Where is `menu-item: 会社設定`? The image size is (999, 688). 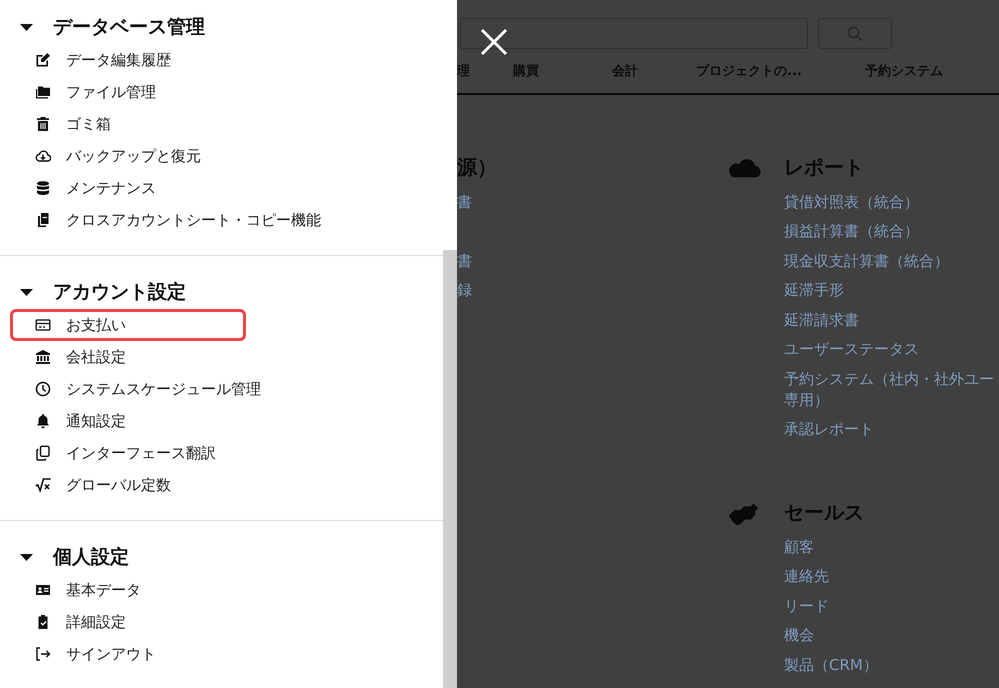 menu-item: 会社設定 is located at coordinates (128, 357).